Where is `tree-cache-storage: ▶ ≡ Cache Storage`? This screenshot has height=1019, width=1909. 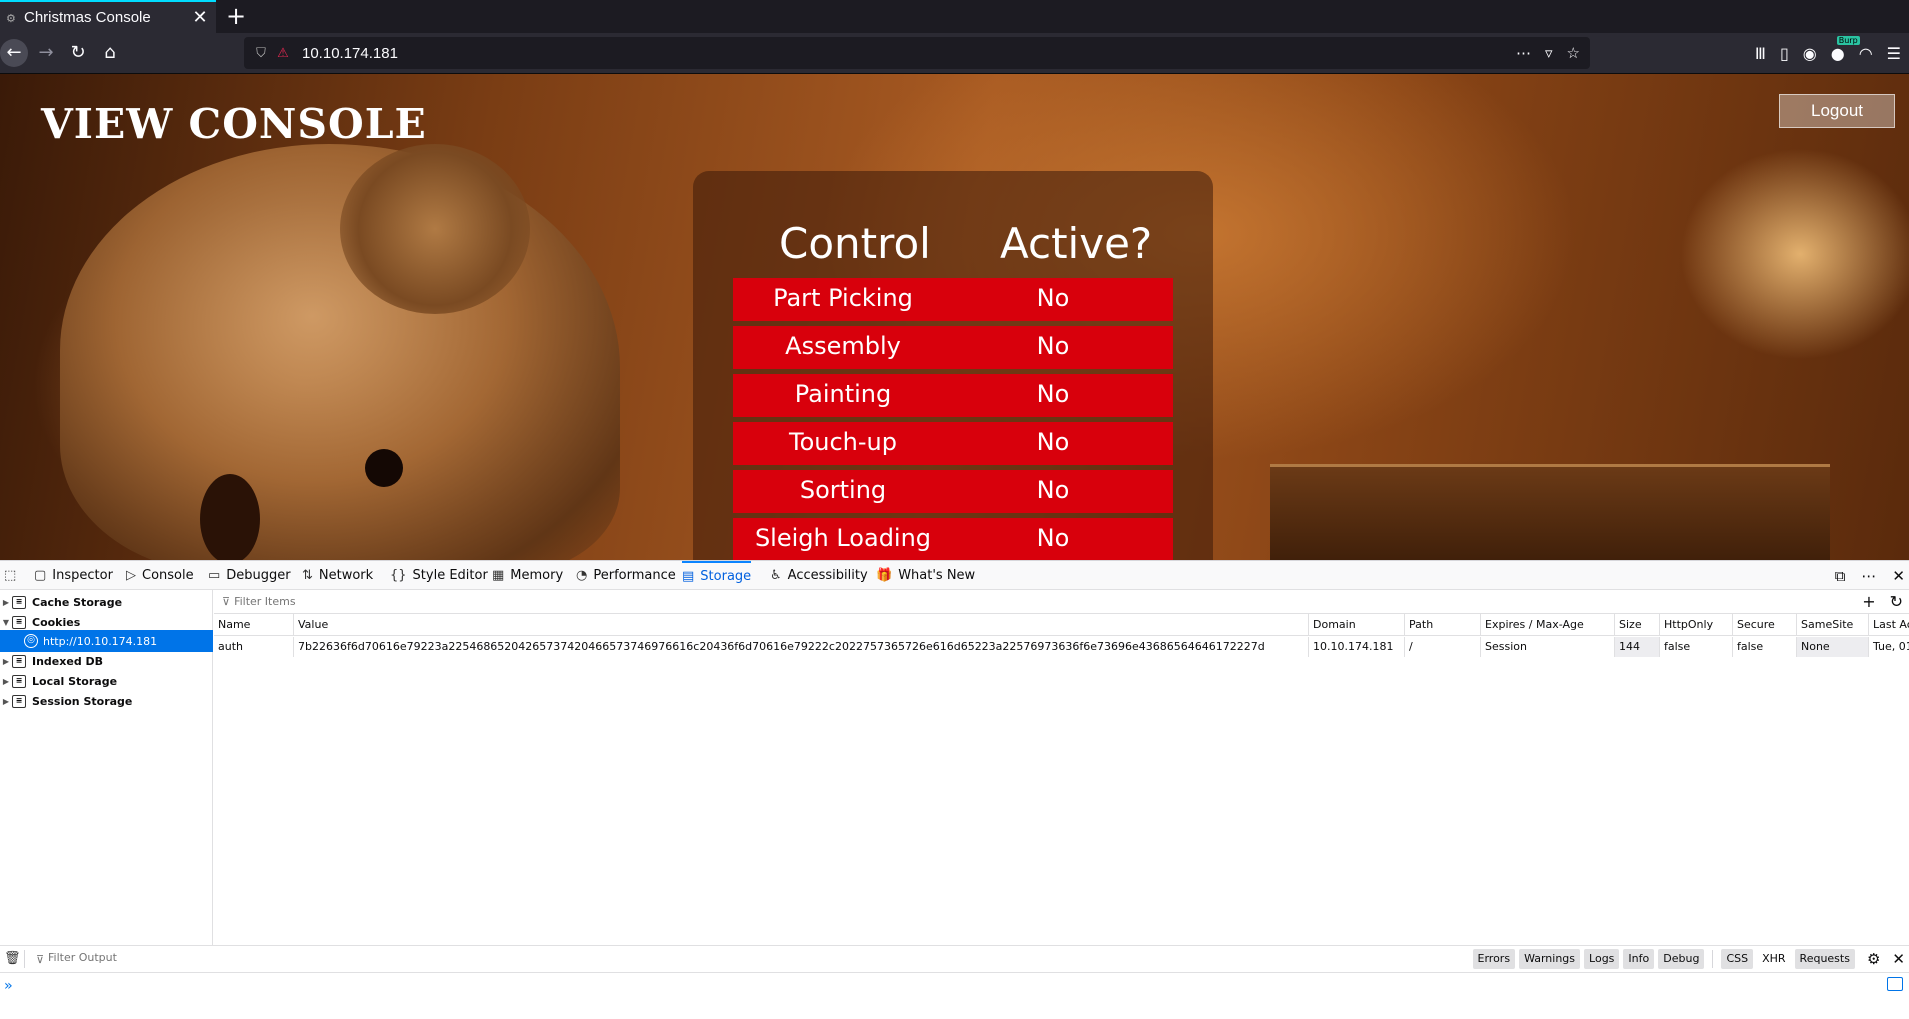 tree-cache-storage: ▶ ≡ Cache Storage is located at coordinates (106, 602).